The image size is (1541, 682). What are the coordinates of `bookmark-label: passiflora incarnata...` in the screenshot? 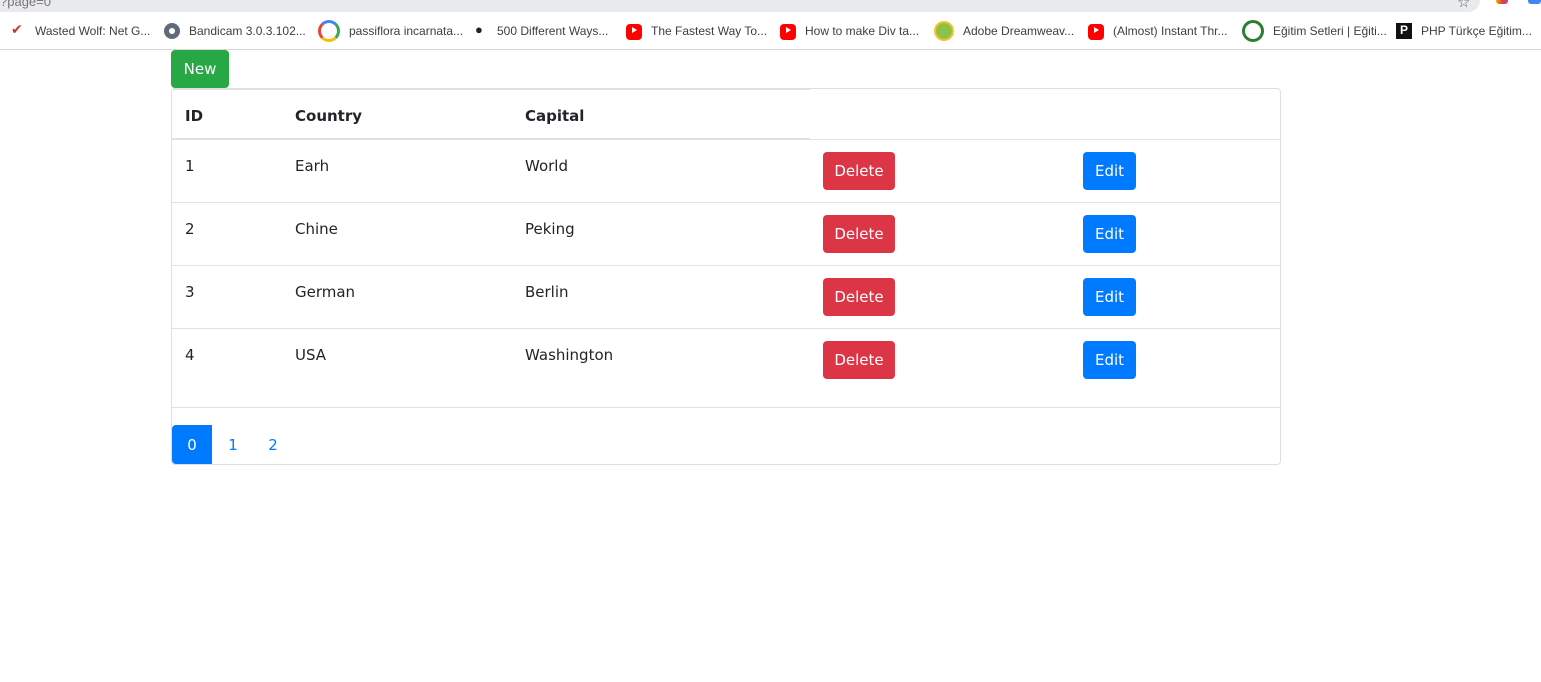 It's located at (406, 31).